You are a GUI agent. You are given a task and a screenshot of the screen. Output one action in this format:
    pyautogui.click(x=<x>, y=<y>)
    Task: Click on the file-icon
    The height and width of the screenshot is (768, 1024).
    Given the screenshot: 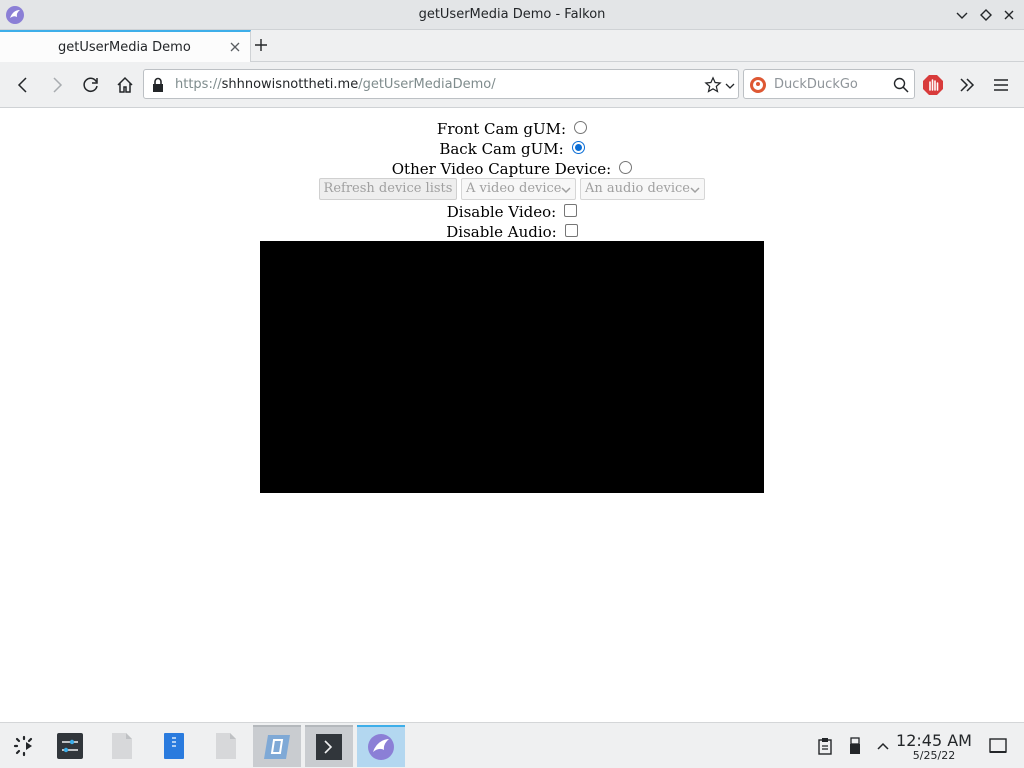 What is the action you would take?
    pyautogui.click(x=122, y=746)
    